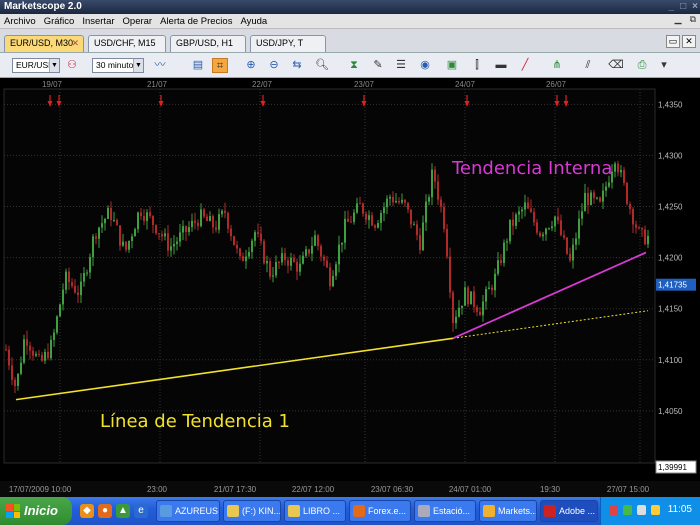 This screenshot has height=525, width=700. Describe the element at coordinates (141, 511) in the screenshot. I see `ie-icon: e` at that location.